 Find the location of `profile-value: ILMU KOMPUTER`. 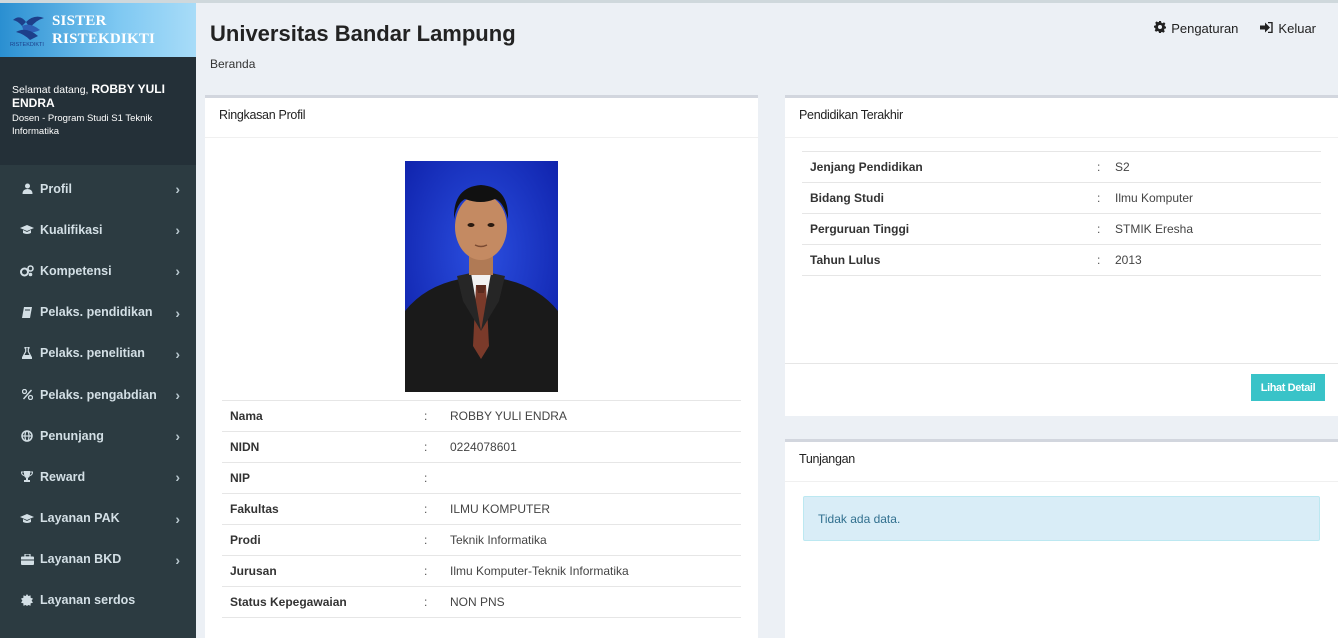

profile-value: ILMU KOMPUTER is located at coordinates (500, 509).